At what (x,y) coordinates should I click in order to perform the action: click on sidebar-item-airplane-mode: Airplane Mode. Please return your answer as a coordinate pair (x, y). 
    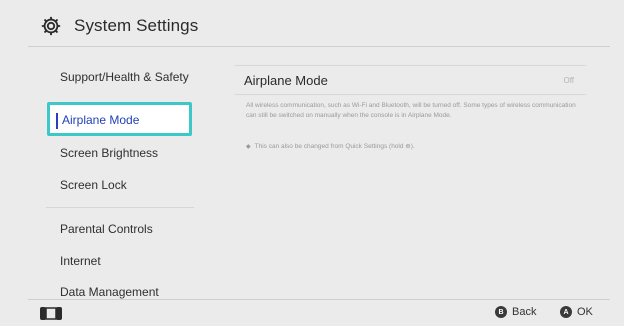
    Looking at the image, I should click on (119, 119).